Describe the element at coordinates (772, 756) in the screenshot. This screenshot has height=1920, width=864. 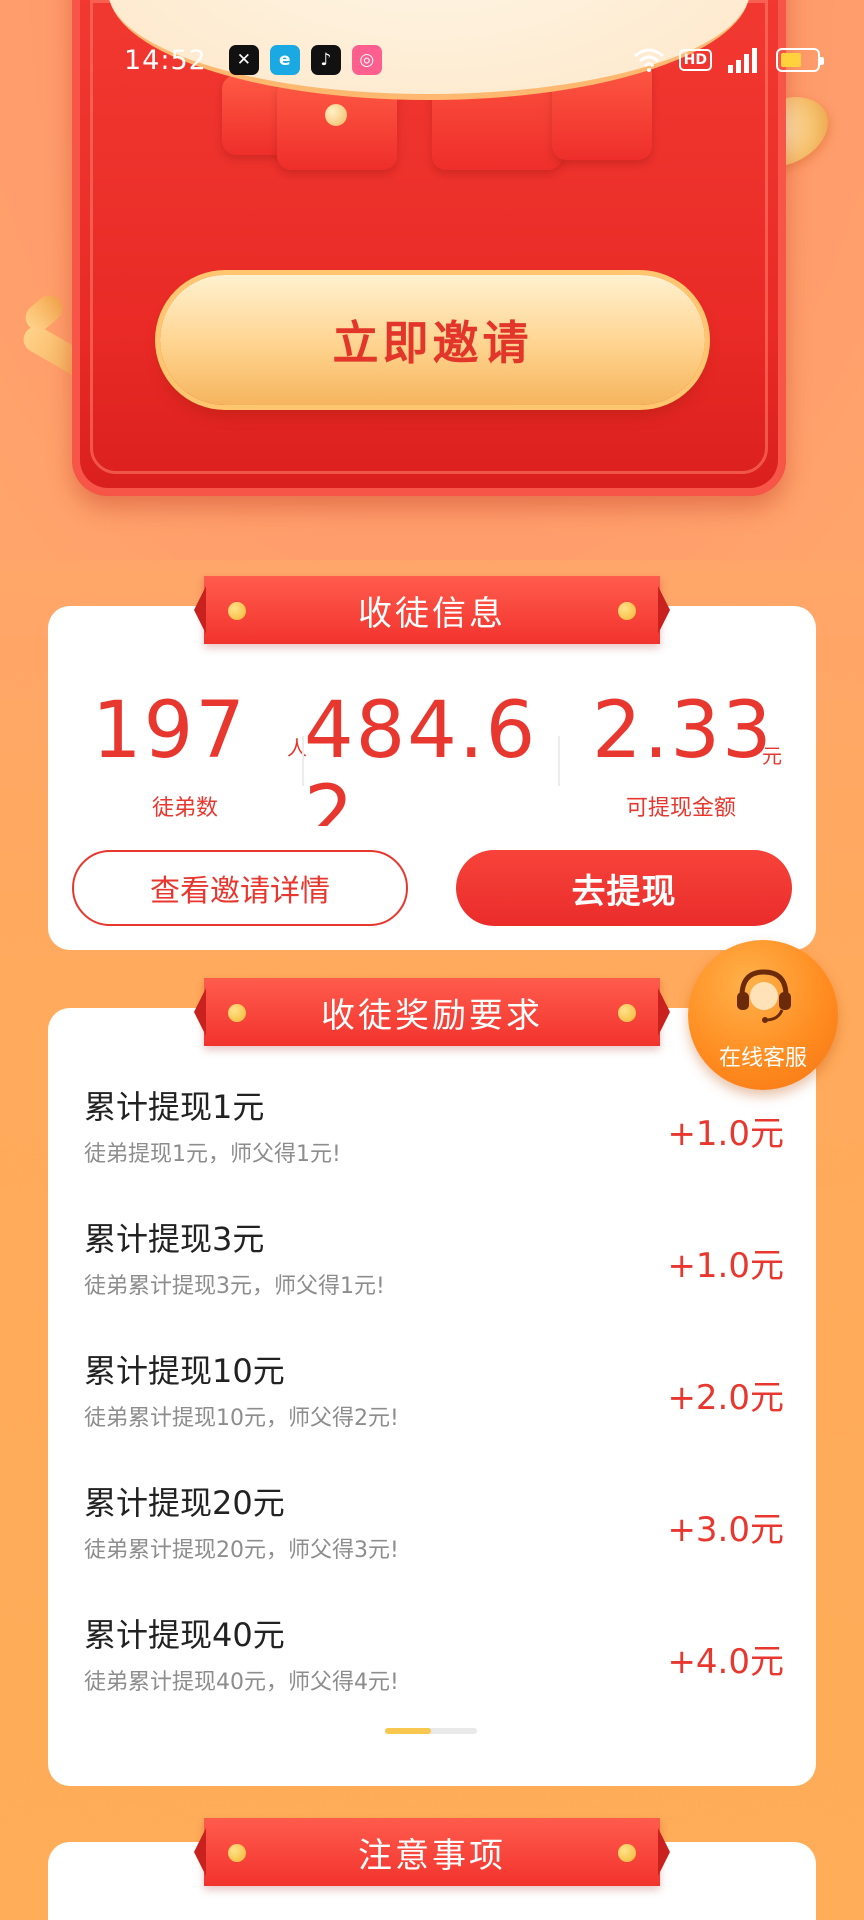
I see `withdrawable-unit: 元` at that location.